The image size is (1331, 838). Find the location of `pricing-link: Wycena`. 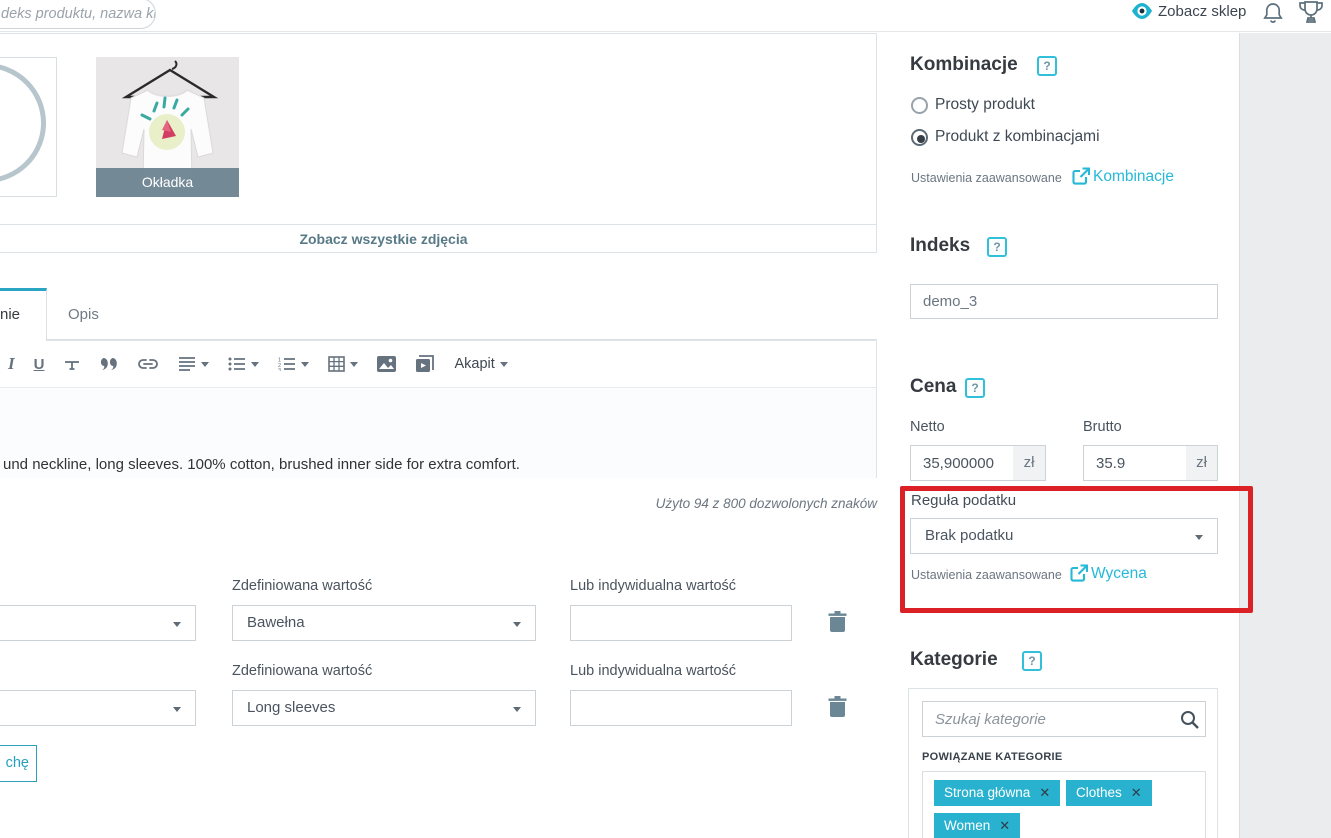

pricing-link: Wycena is located at coordinates (1119, 574).